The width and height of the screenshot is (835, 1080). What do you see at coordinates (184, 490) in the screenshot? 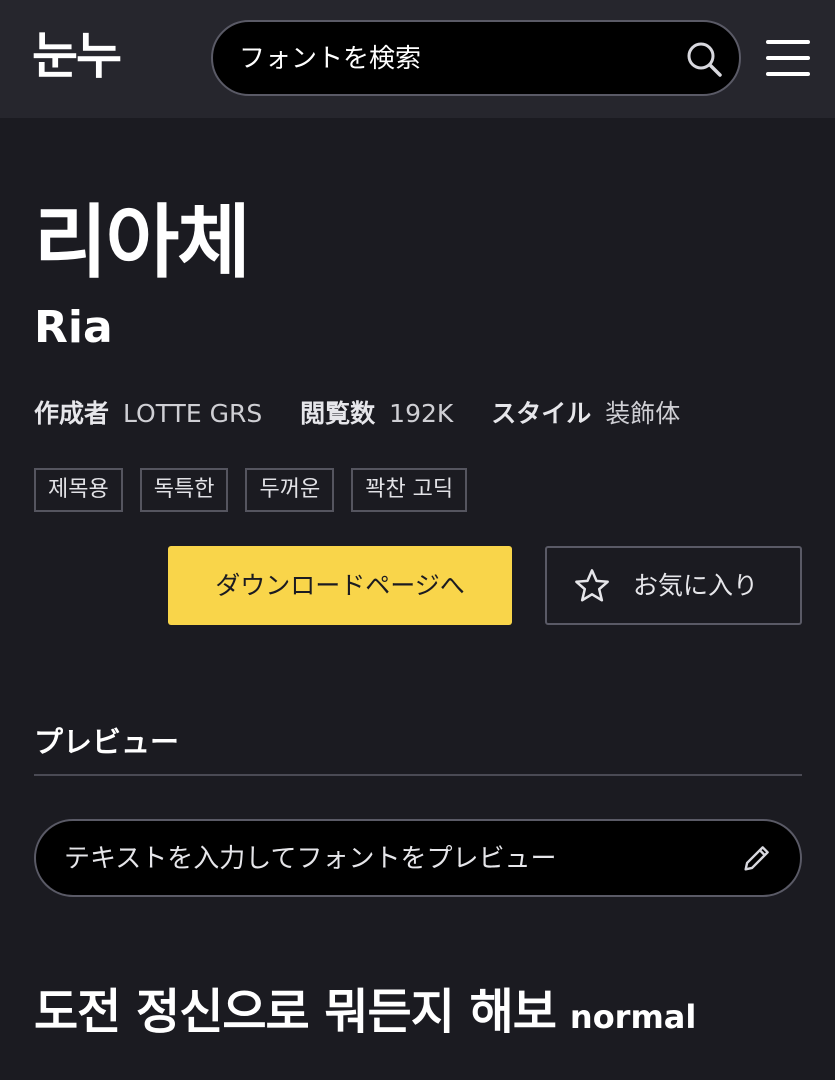
I see `tag: 독특한` at bounding box center [184, 490].